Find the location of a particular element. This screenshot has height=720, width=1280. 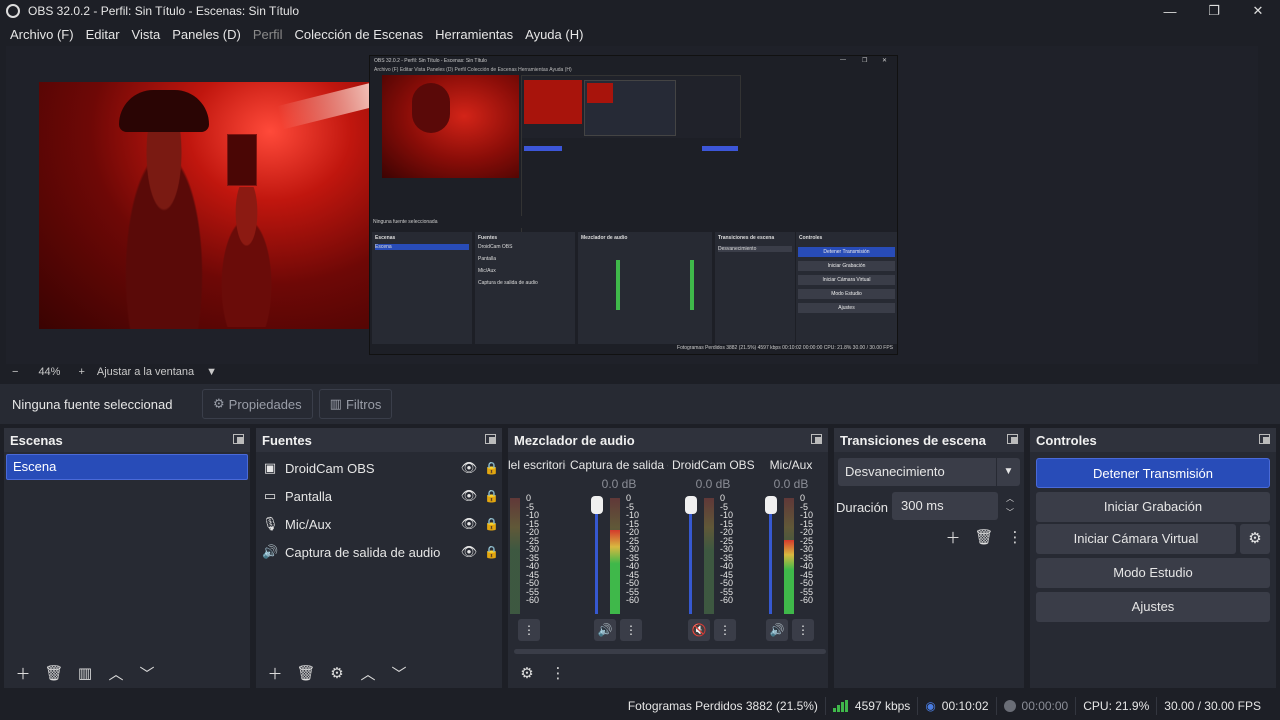

remove-scene-button: 🗑 is located at coordinates (54, 673).